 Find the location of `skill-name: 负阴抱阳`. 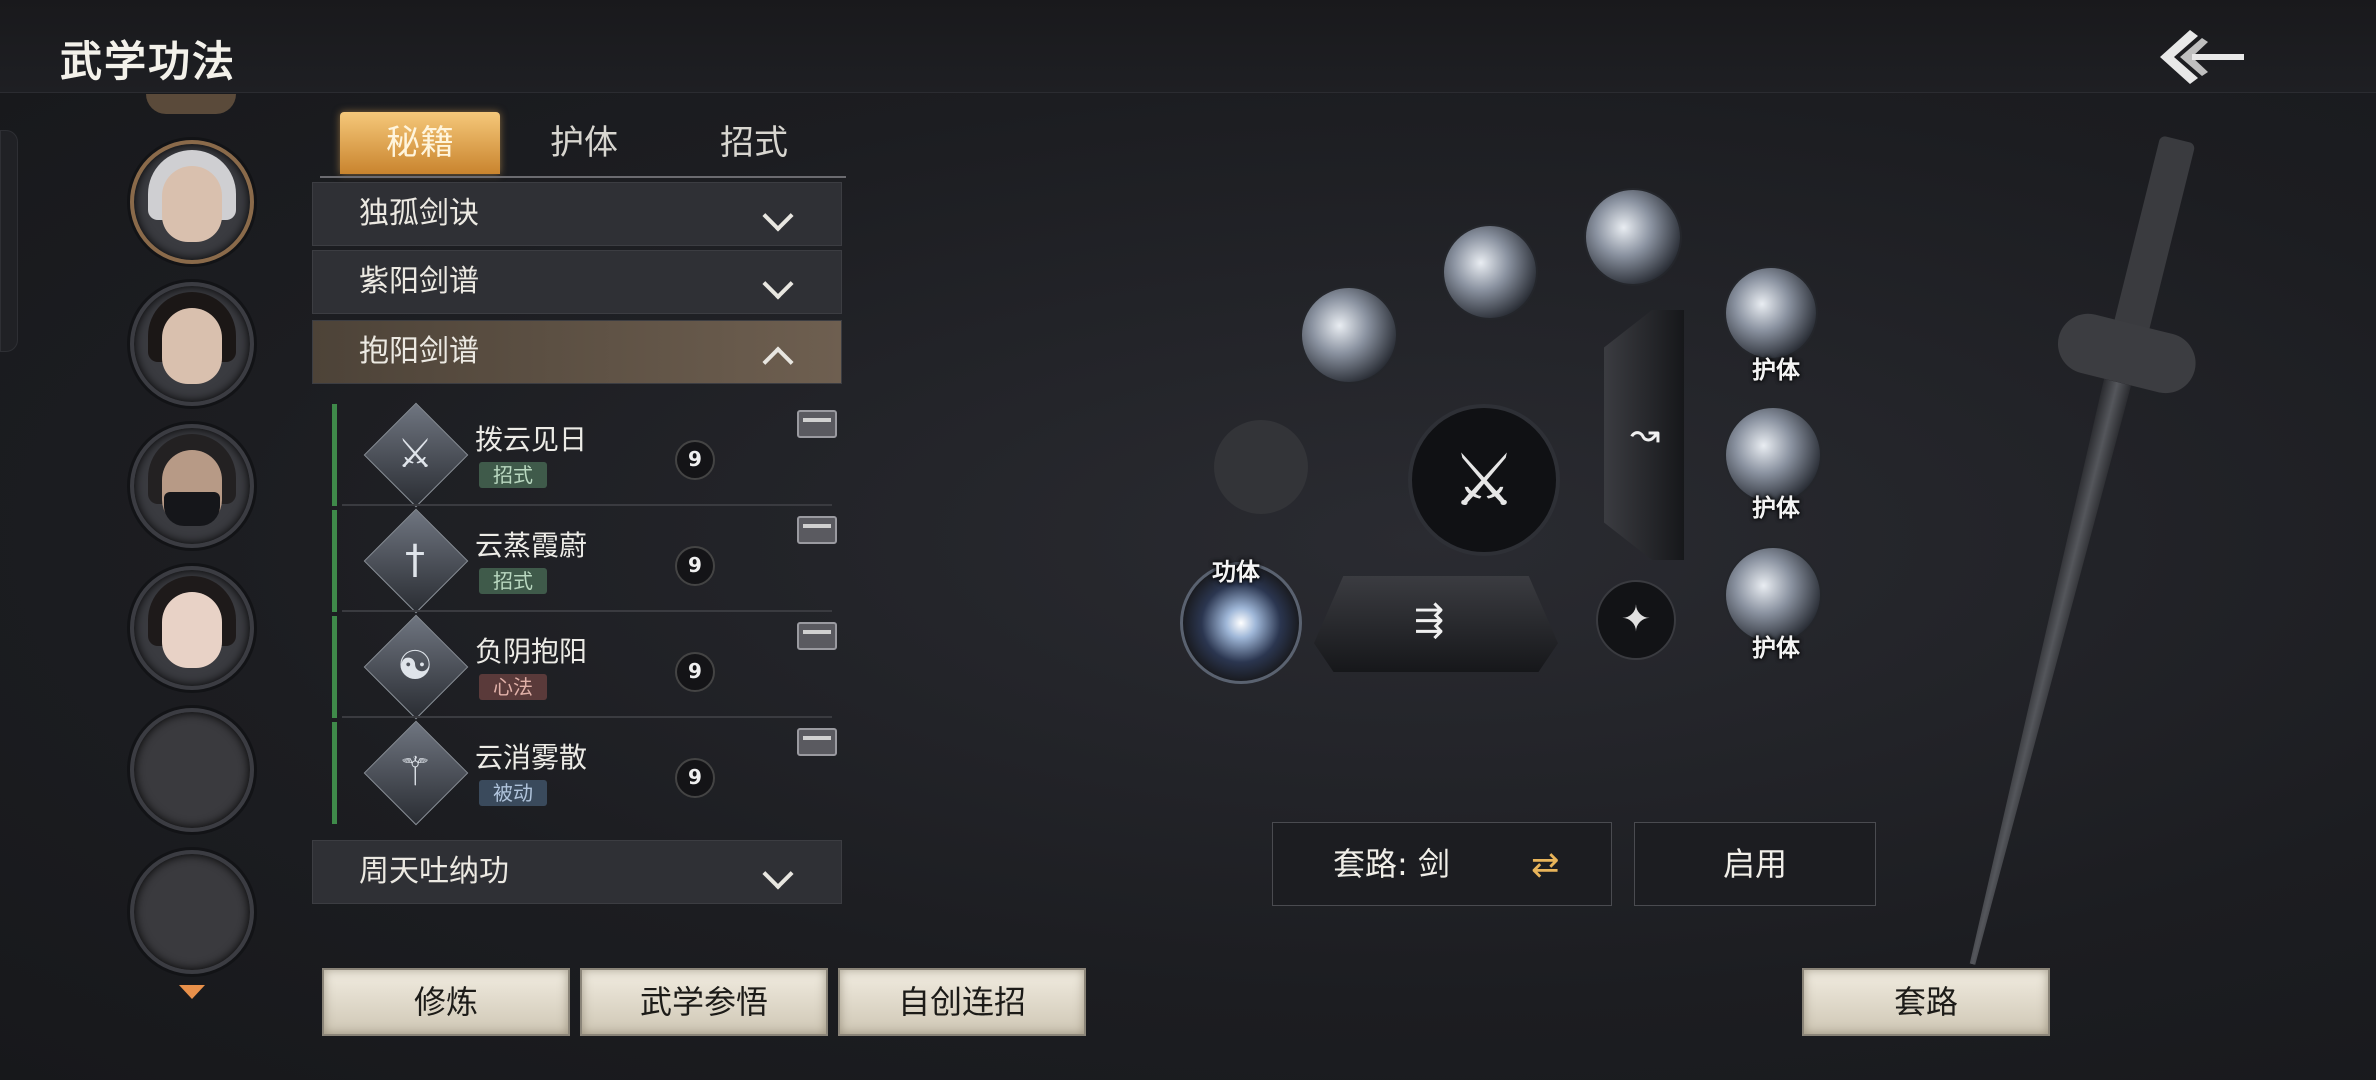

skill-name: 负阴抱阳 is located at coordinates (531, 651).